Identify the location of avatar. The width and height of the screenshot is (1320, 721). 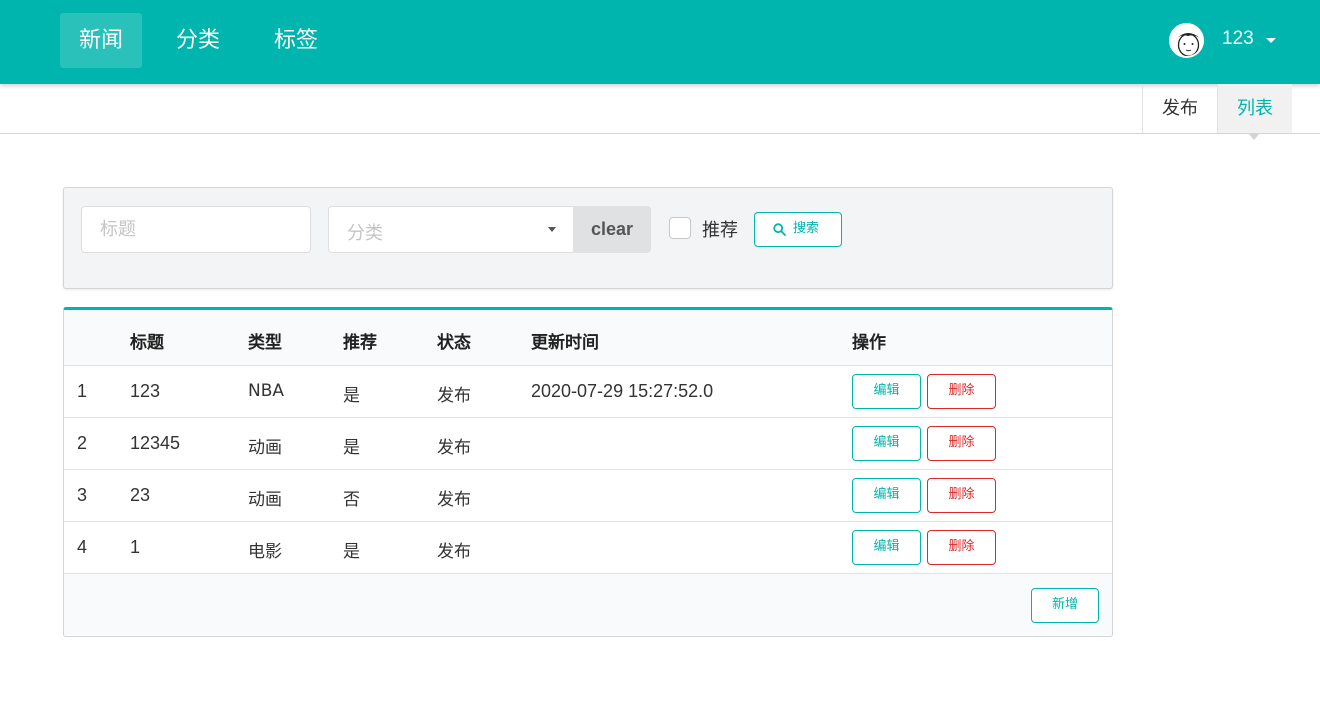
(1186, 40).